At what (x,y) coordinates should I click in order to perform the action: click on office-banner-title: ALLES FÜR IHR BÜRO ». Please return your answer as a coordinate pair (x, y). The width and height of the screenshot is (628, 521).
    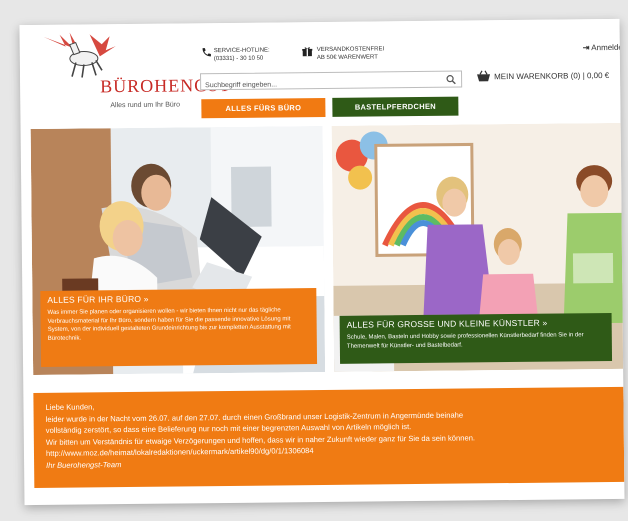
    Looking at the image, I should click on (178, 298).